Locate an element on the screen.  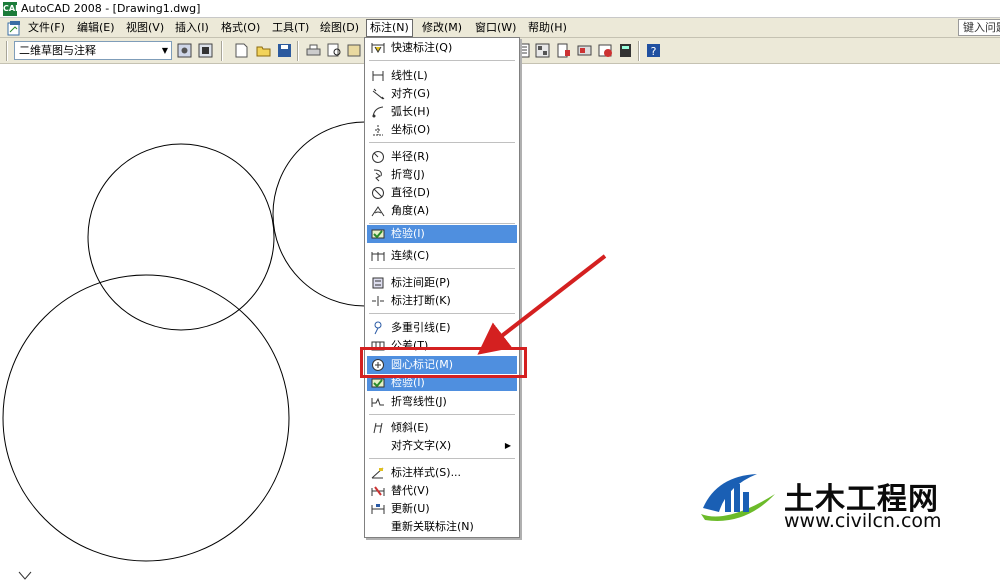
watermark-url: www.civilcn.com is located at coordinates (863, 521).